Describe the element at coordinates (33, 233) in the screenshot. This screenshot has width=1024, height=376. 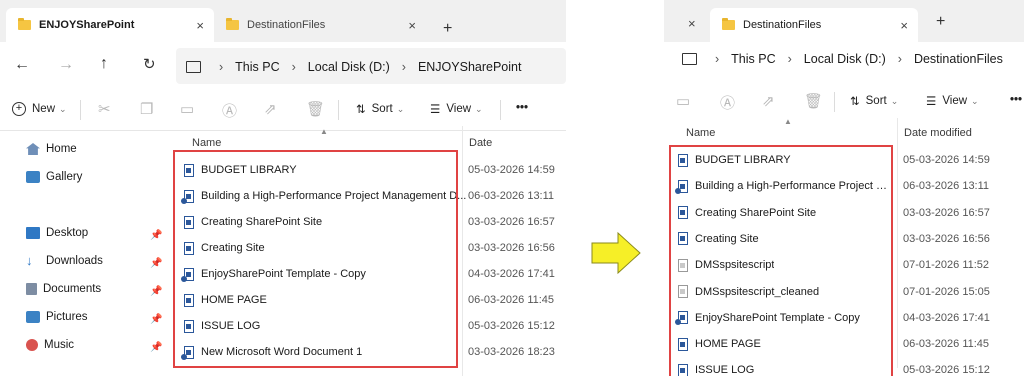
I see `desktop-icon` at that location.